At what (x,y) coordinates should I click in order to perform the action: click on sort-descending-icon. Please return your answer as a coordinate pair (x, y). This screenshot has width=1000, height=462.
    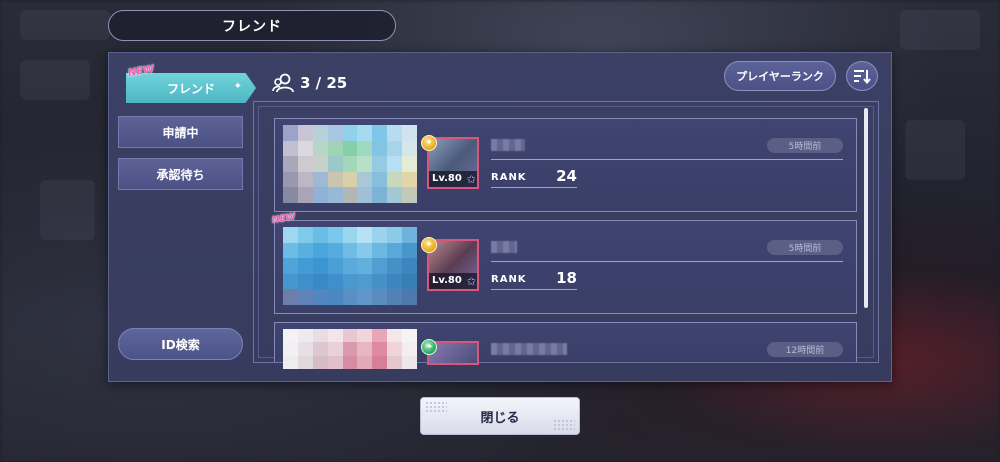
    Looking at the image, I should click on (862, 77).